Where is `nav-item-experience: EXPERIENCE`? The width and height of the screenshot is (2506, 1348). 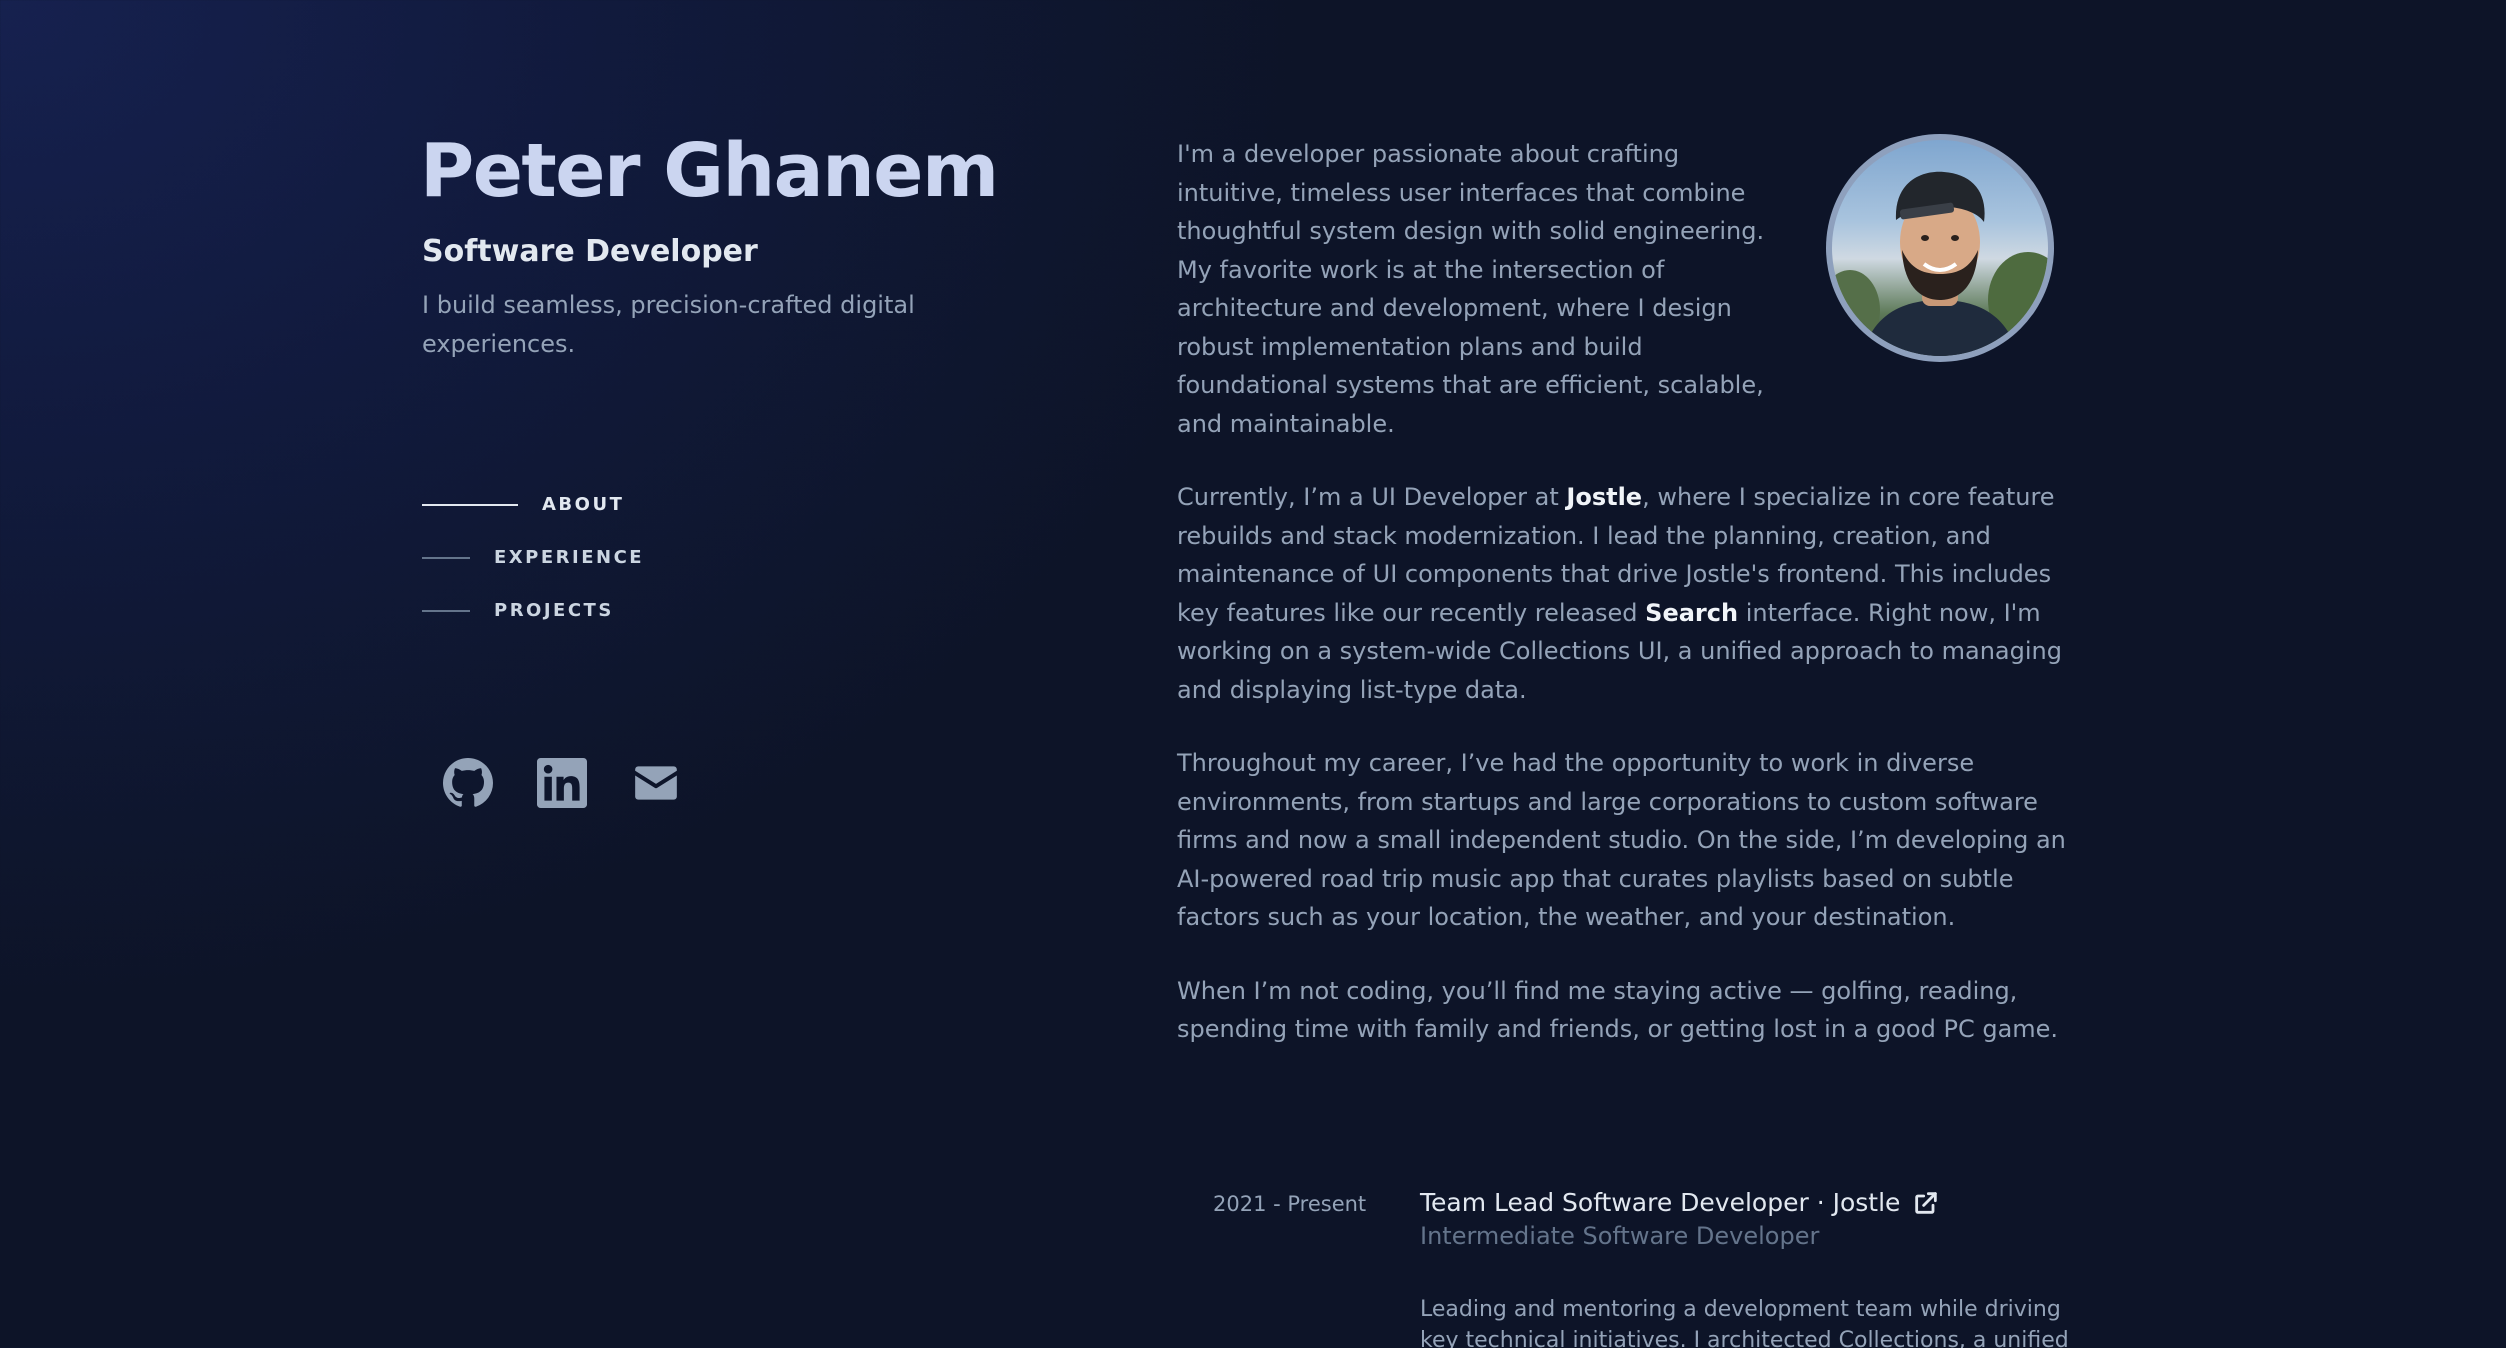
nav-item-experience: EXPERIENCE is located at coordinates (533, 557).